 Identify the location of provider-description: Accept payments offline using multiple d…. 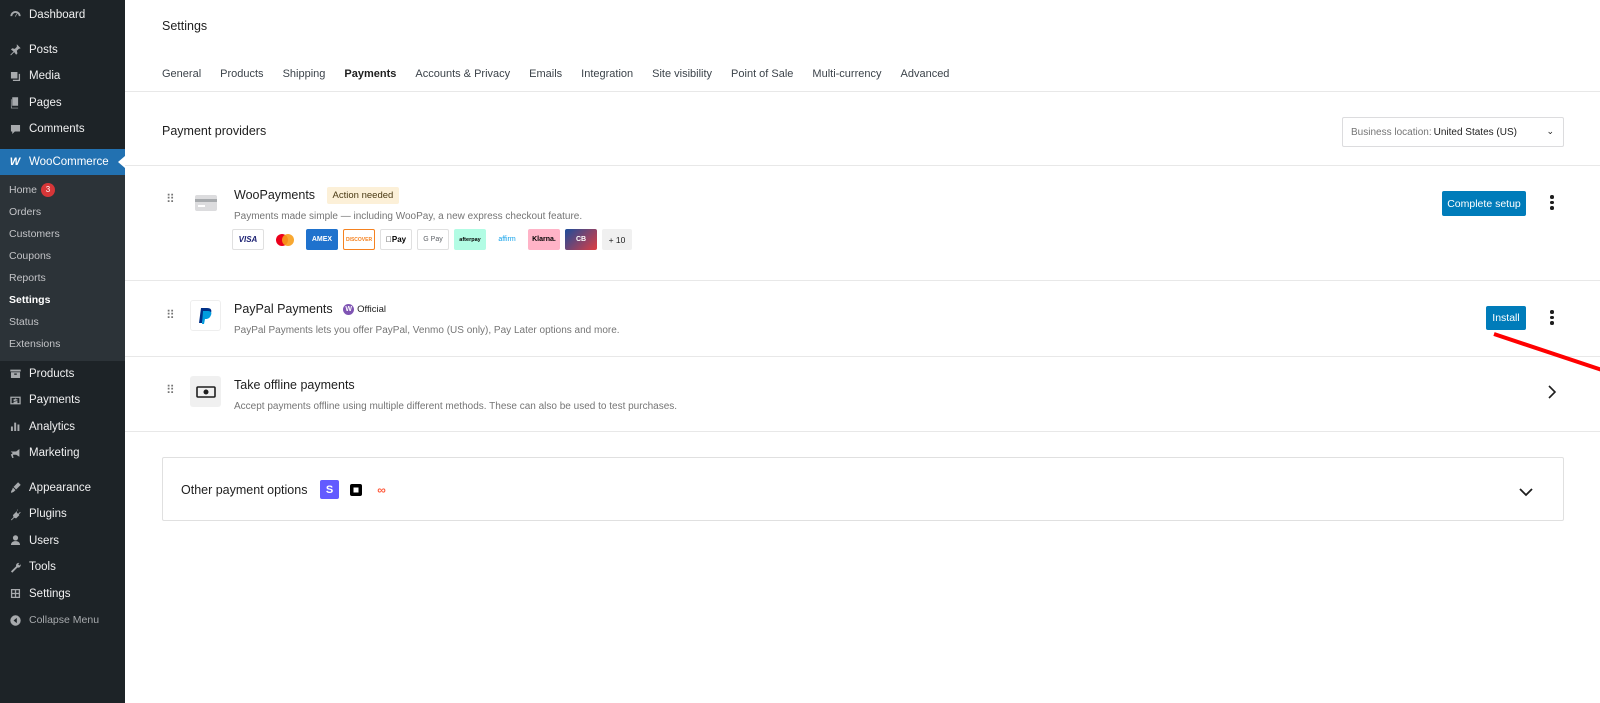
(456, 406).